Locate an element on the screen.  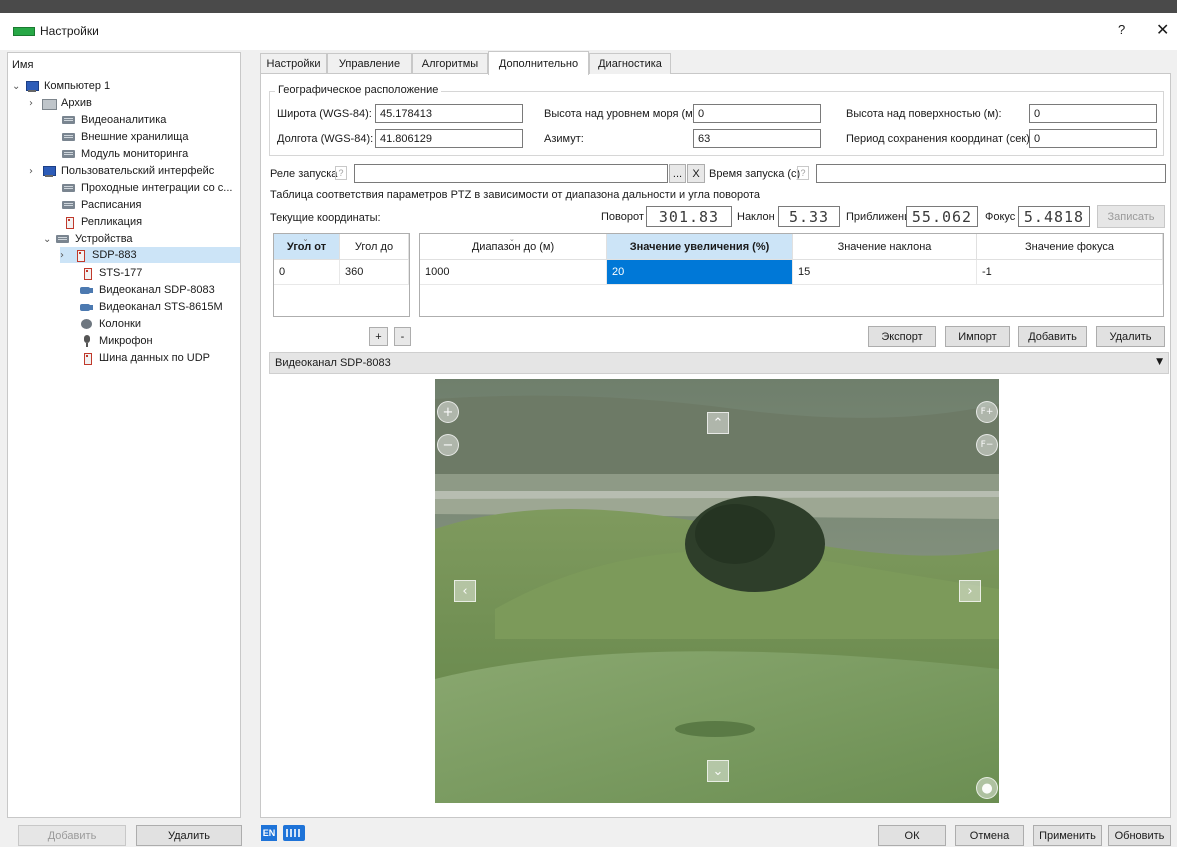
tree-item-sts-177: STS-177 is located at coordinates (110, 273).